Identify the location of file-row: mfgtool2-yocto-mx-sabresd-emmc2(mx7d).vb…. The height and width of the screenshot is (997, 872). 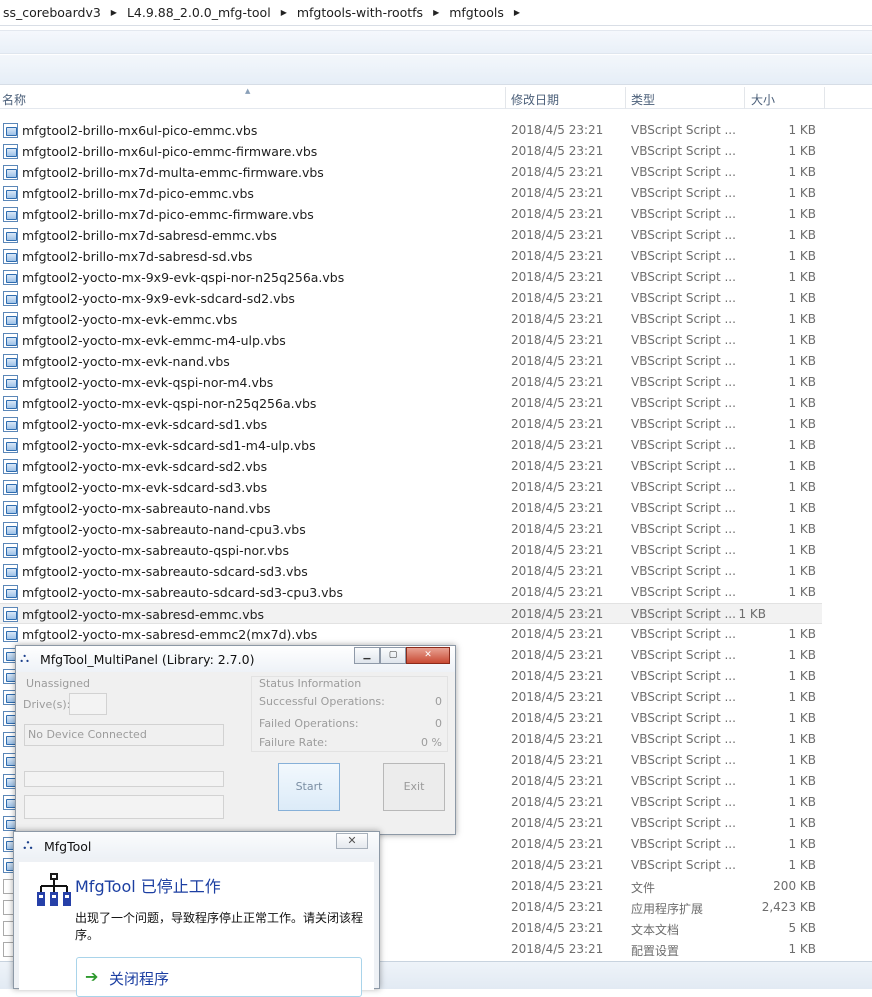
(436, 634).